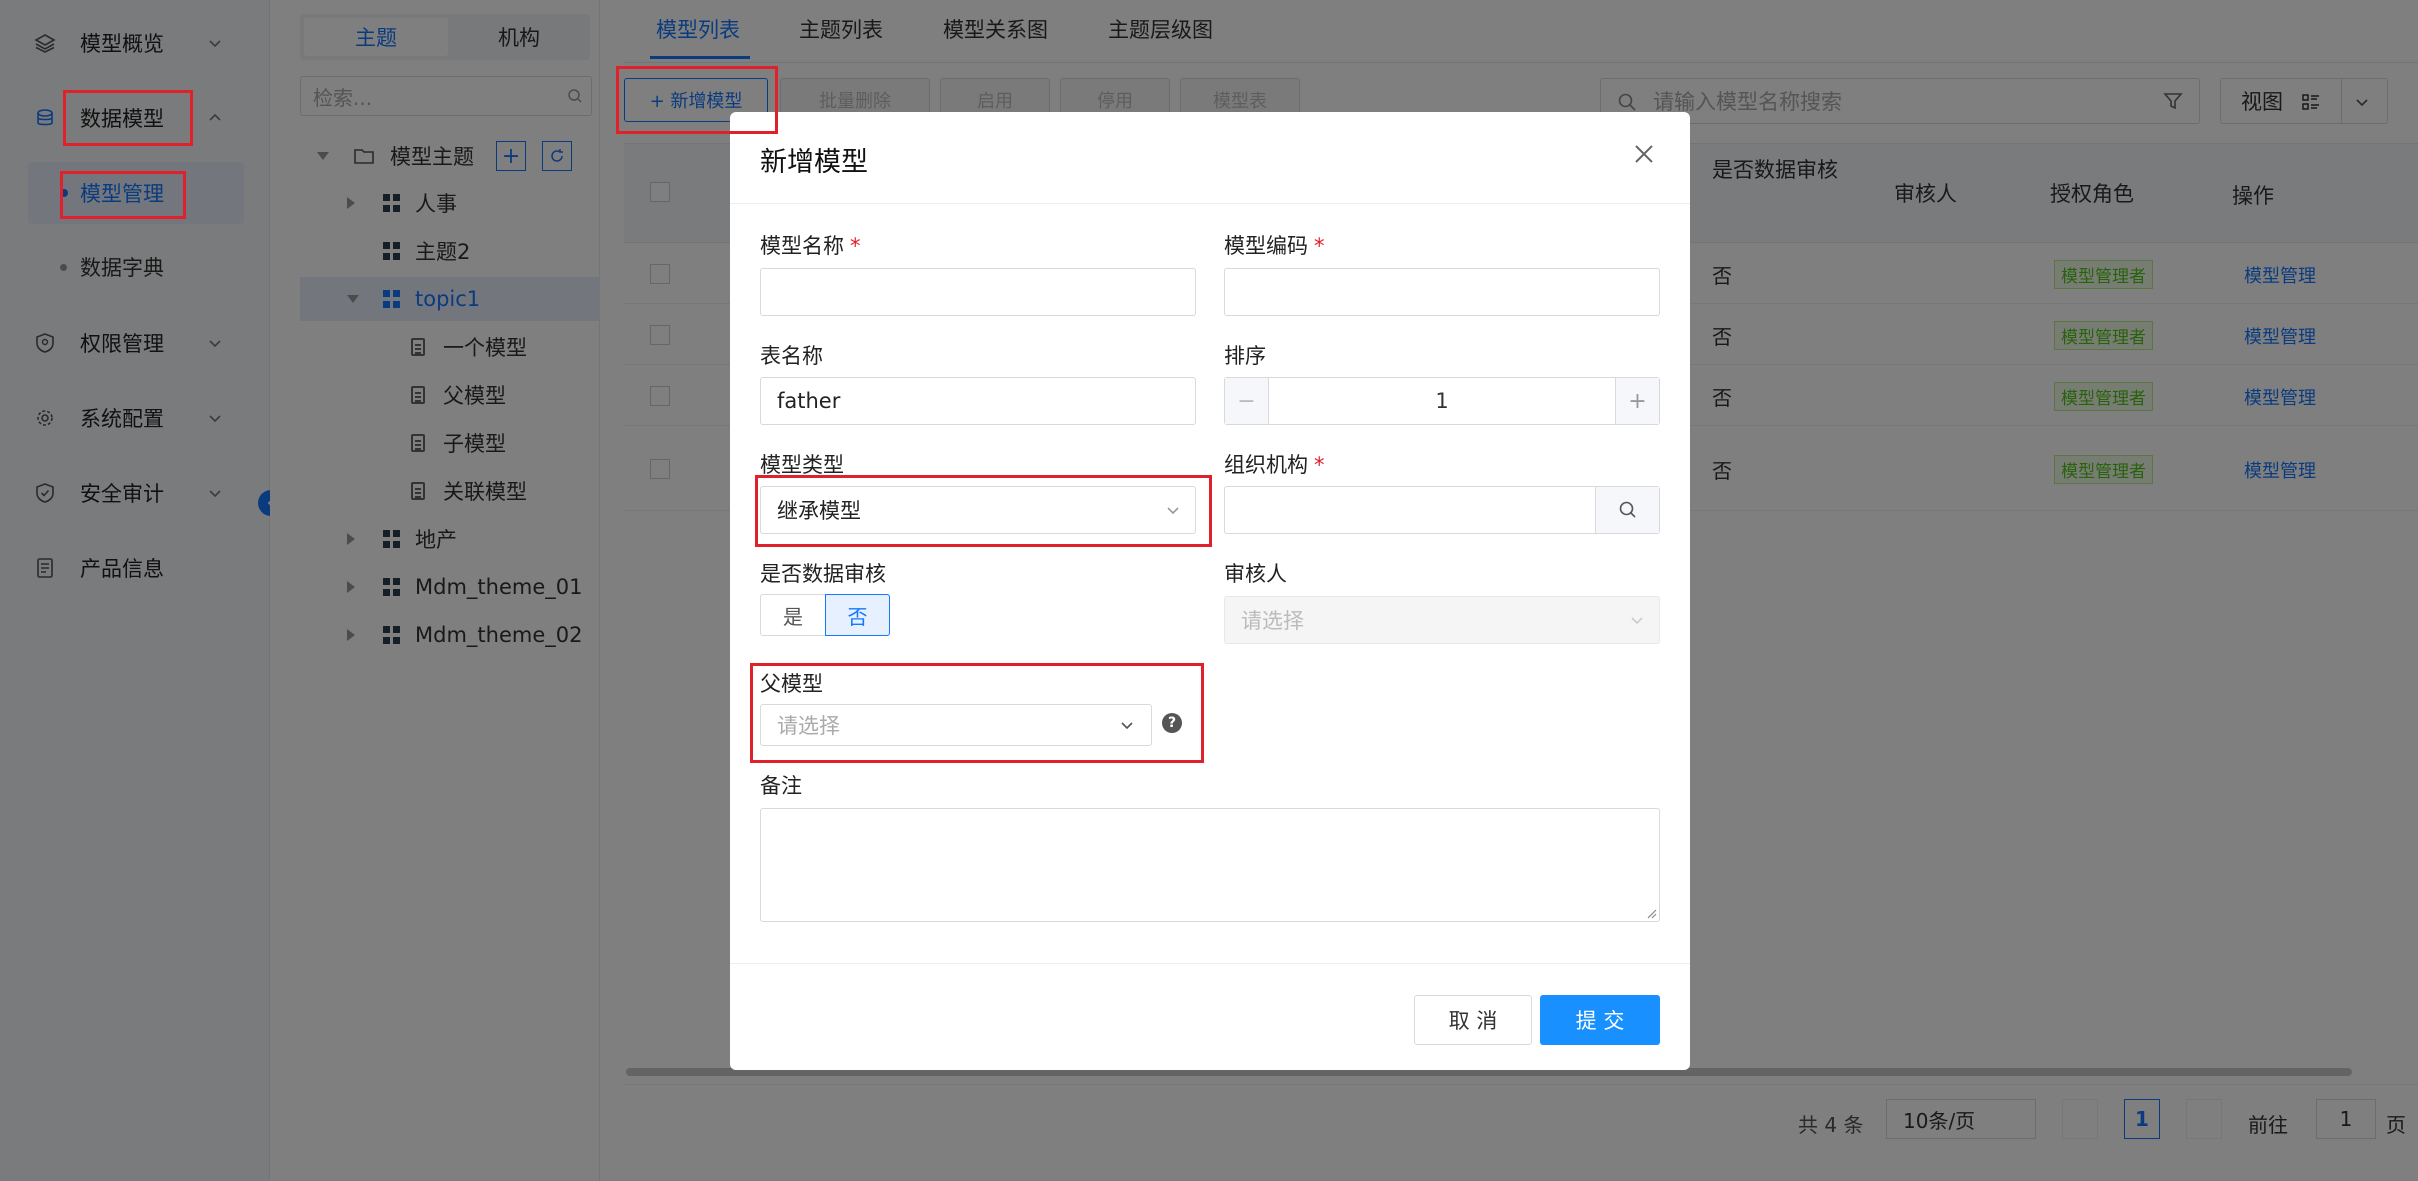 The width and height of the screenshot is (2418, 1181). I want to click on model-code-input, so click(1442, 292).